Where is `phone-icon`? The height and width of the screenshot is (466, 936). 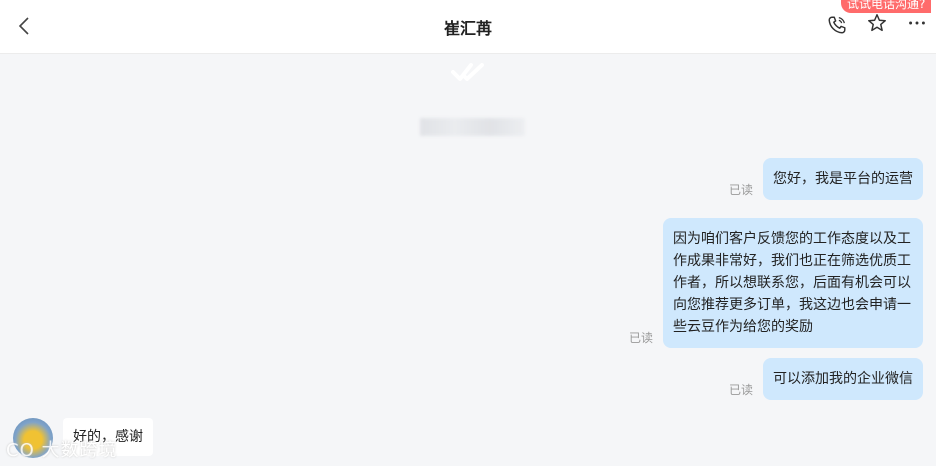 phone-icon is located at coordinates (837, 25).